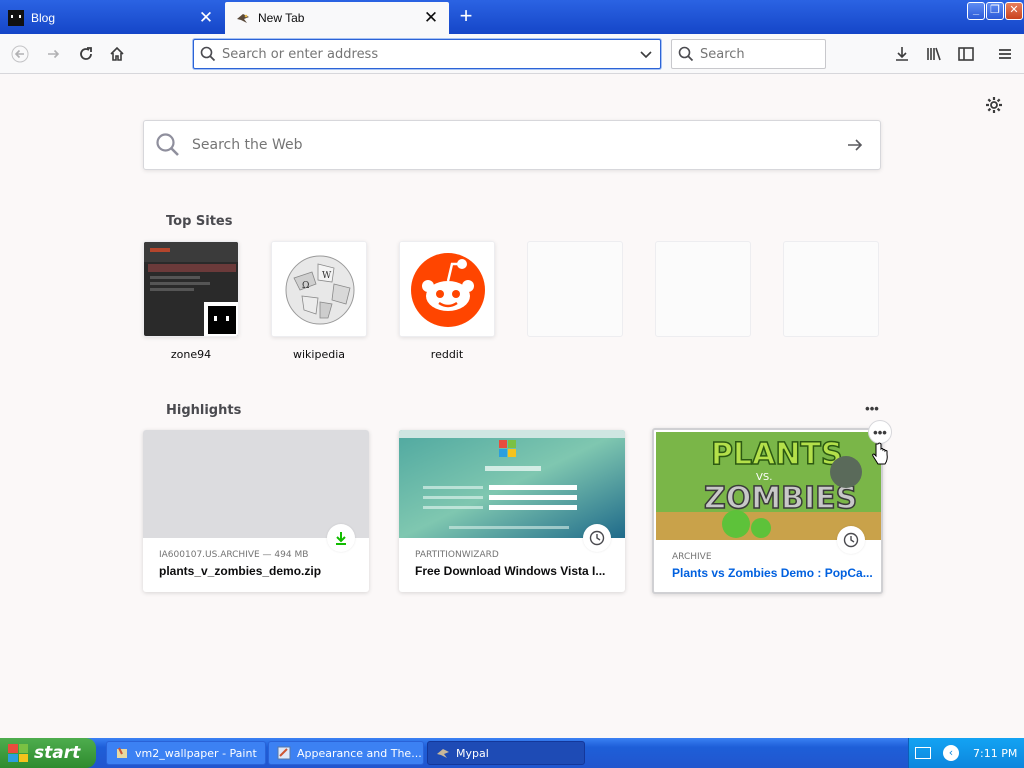  What do you see at coordinates (112, 18) in the screenshot?
I see `tab-blog: Blog ✕` at bounding box center [112, 18].